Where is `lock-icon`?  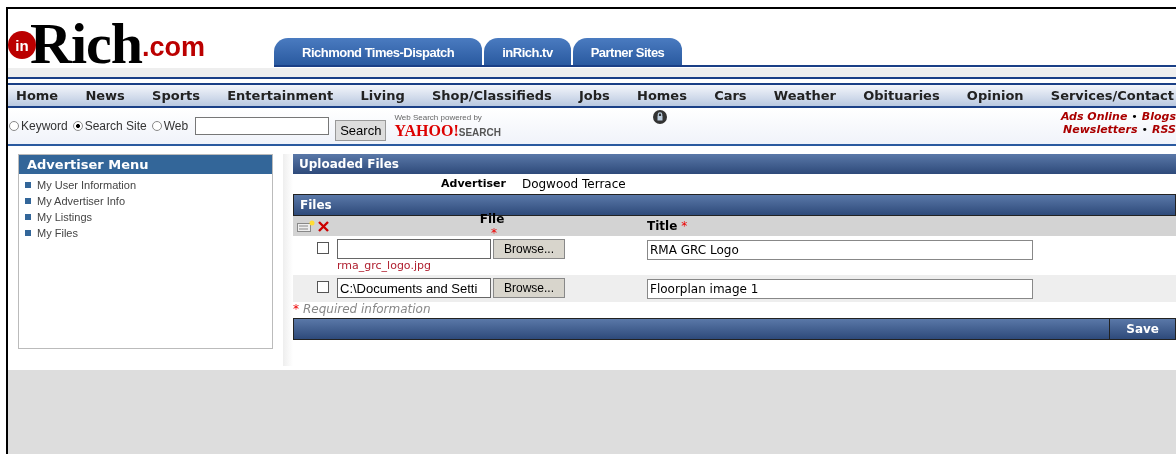 lock-icon is located at coordinates (659, 117).